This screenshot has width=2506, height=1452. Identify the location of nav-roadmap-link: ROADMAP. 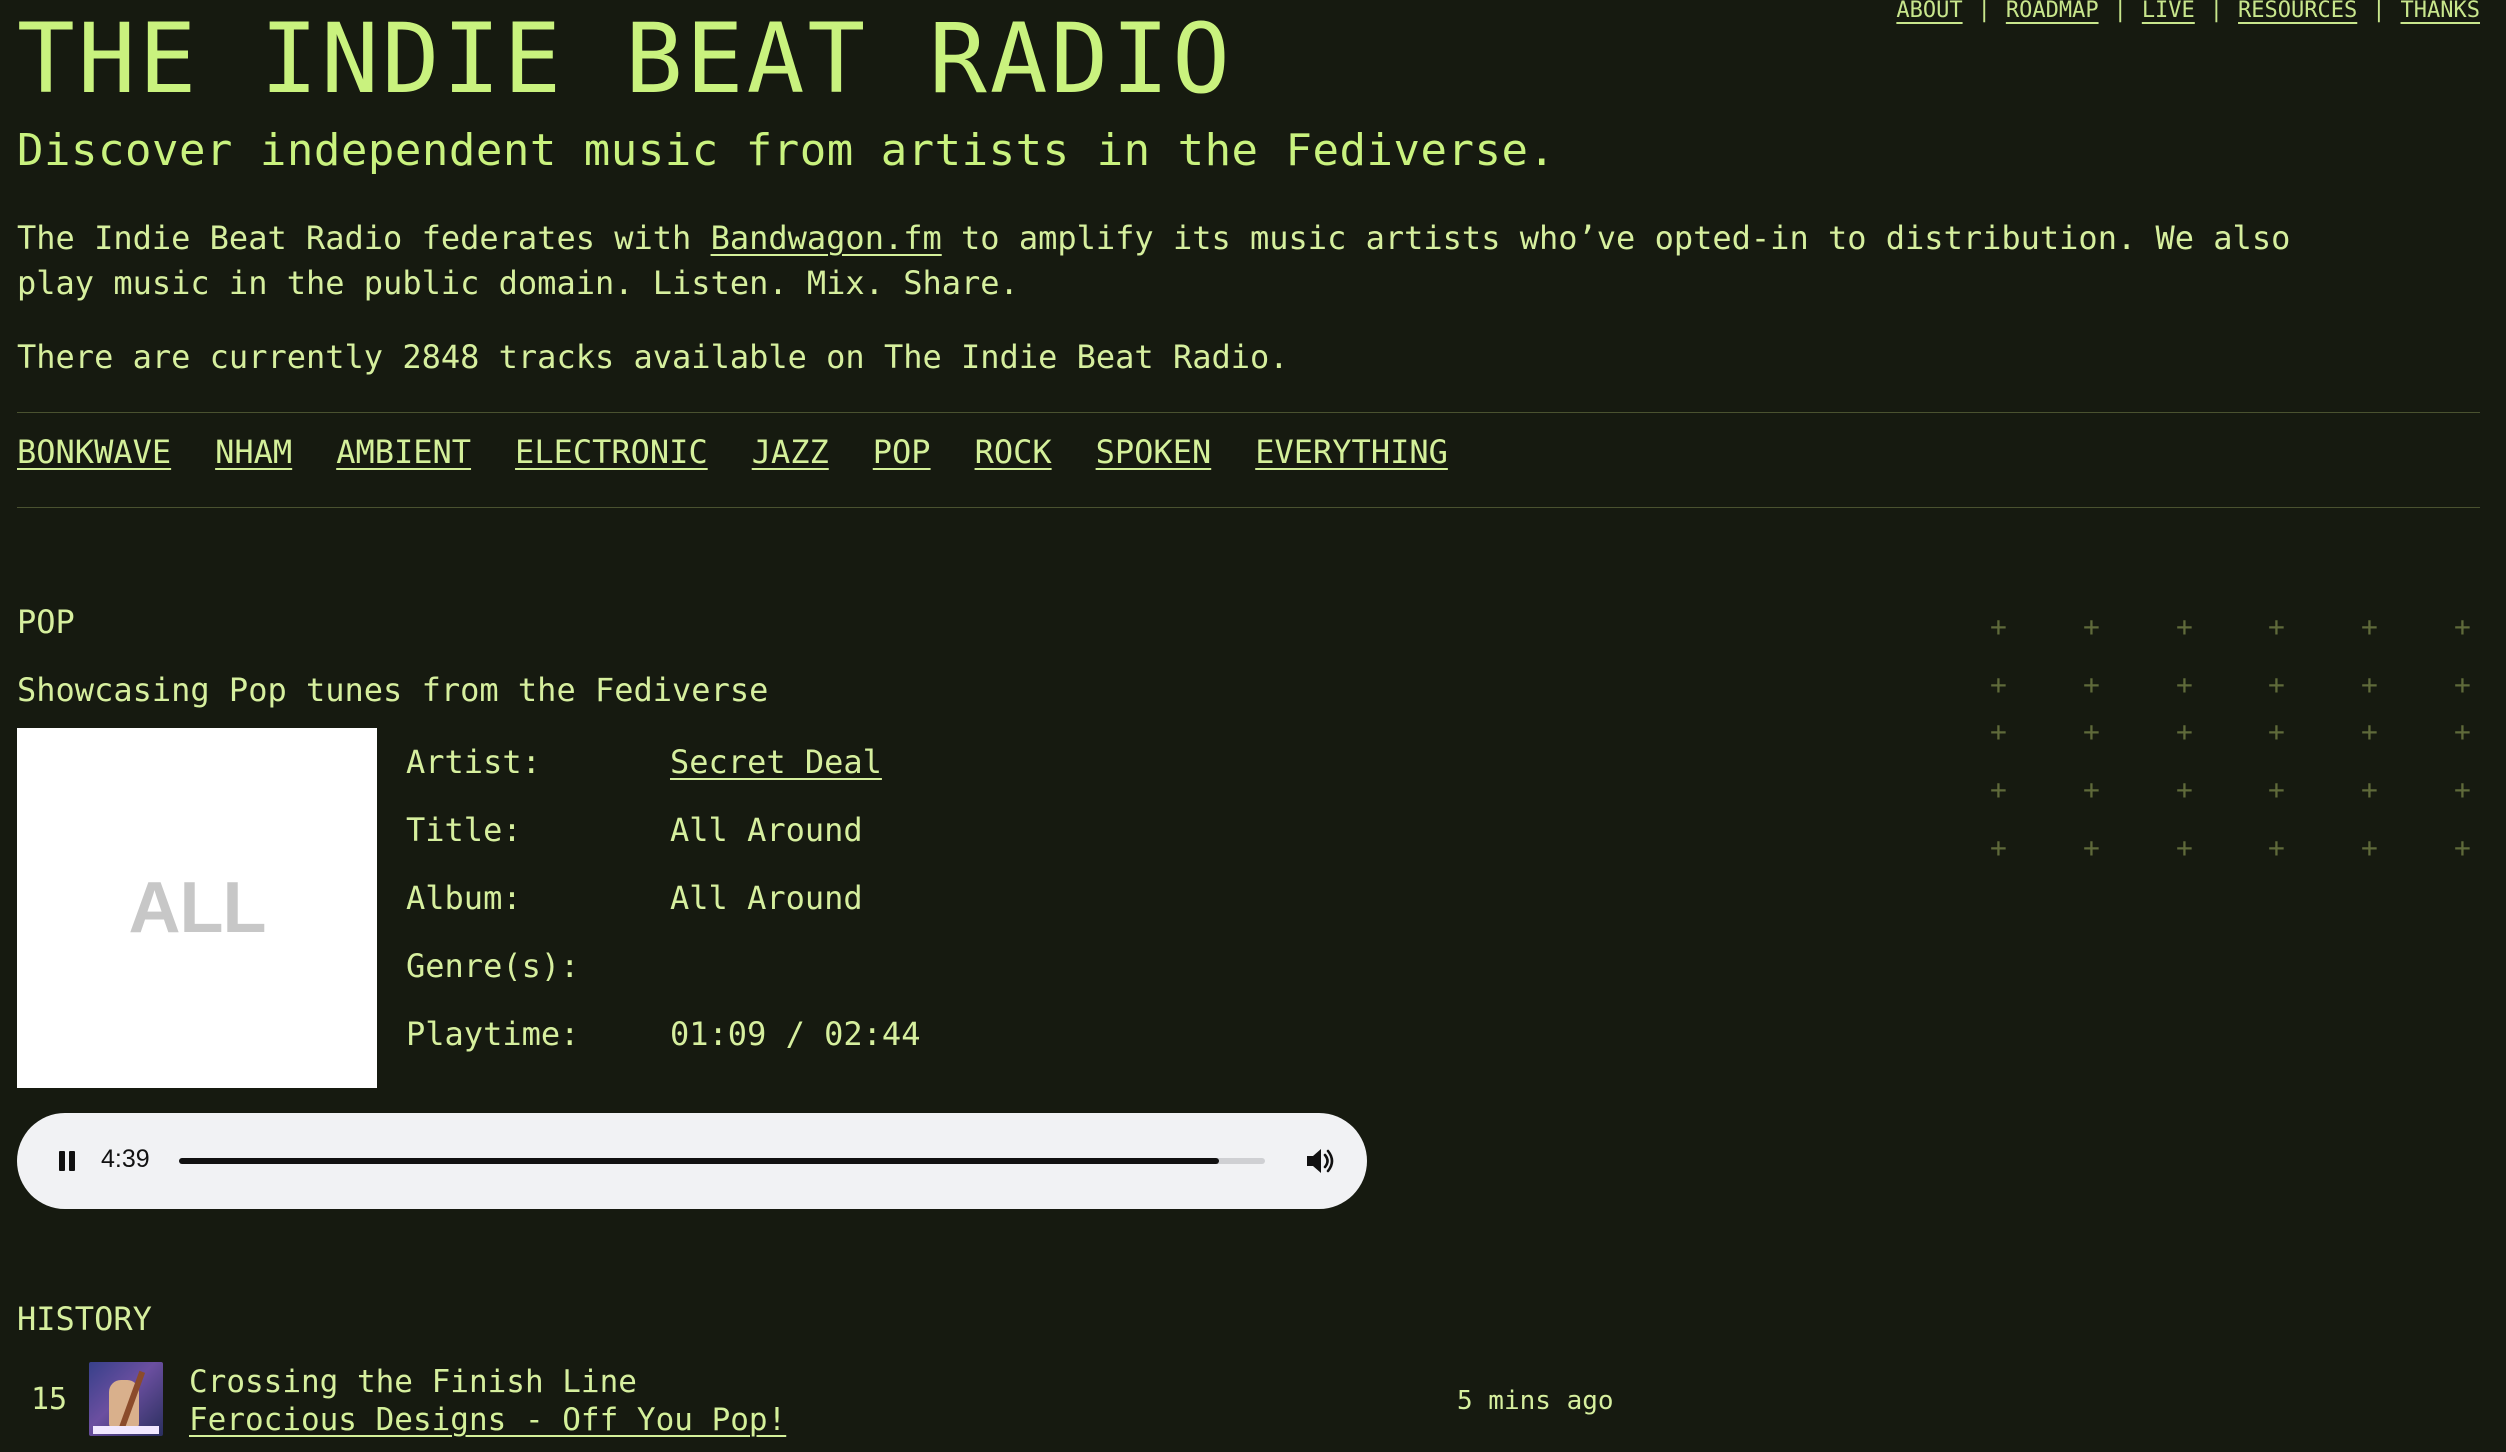
(2052, 11).